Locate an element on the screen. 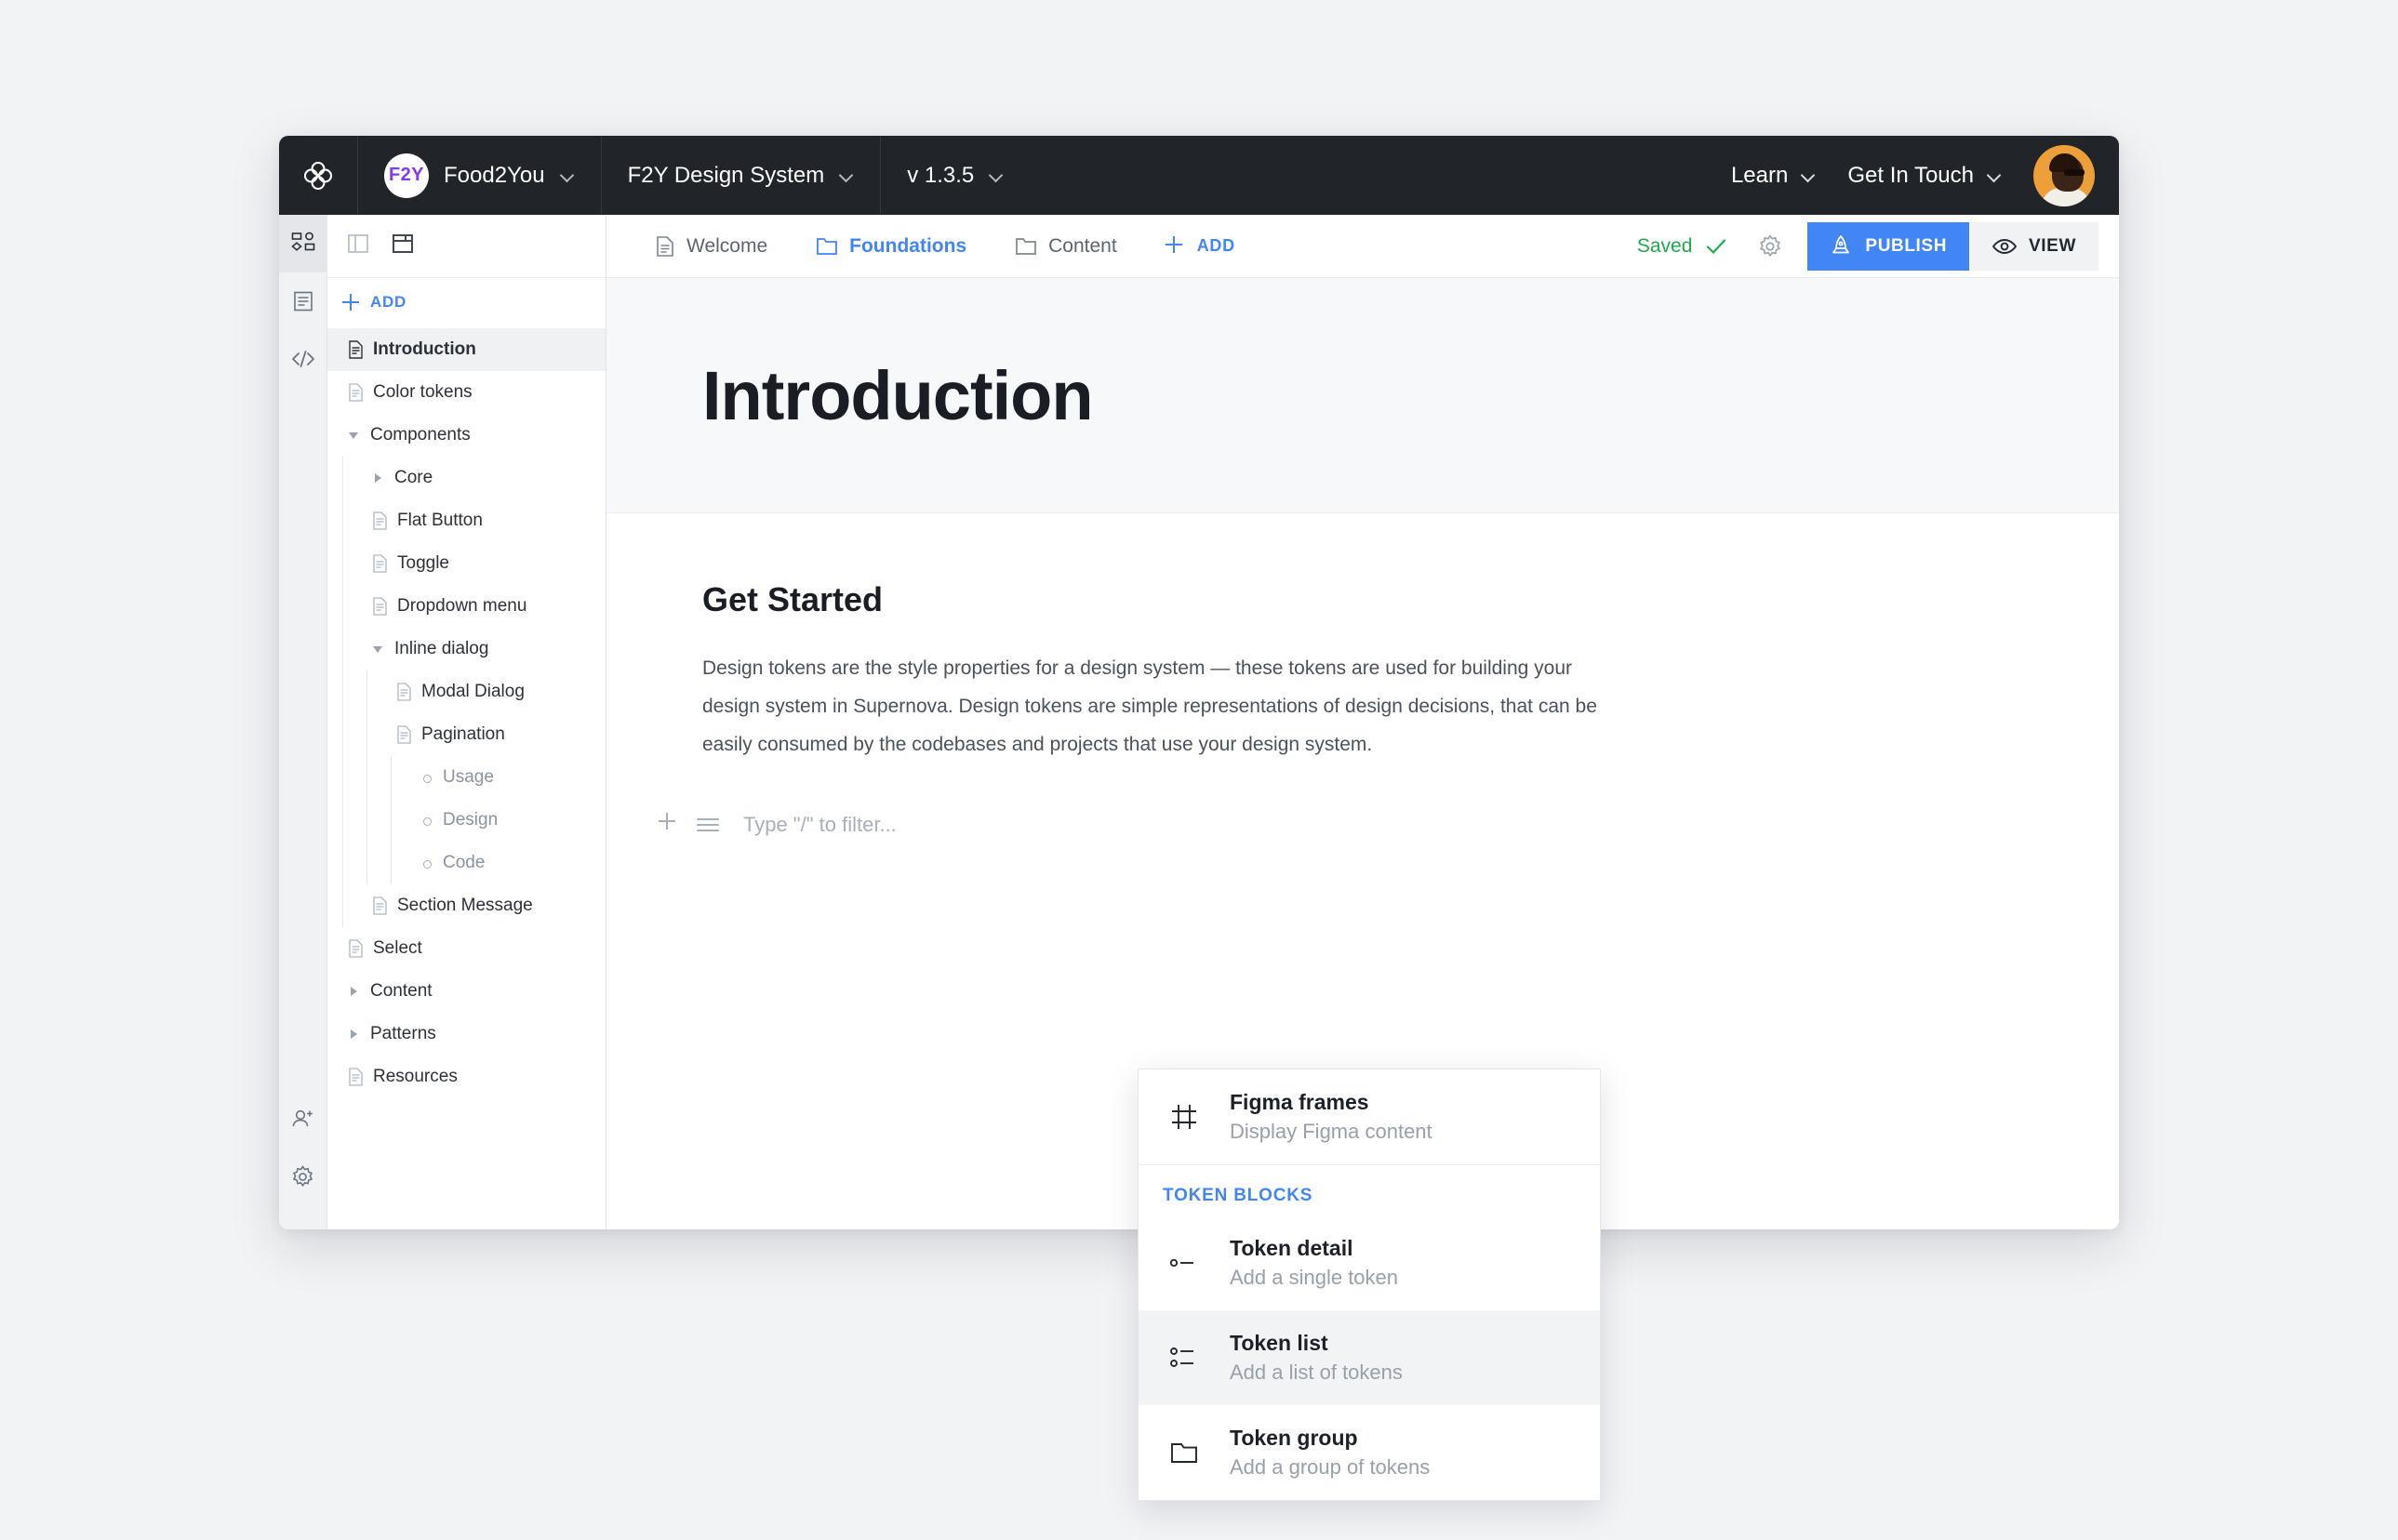 The image size is (2398, 1540). tree-item-toggle: Toggle is located at coordinates (466, 563).